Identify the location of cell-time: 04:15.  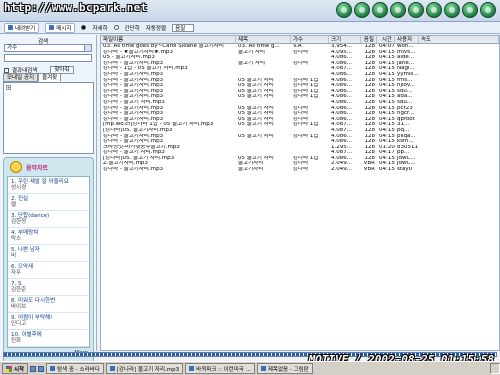
(387, 170).